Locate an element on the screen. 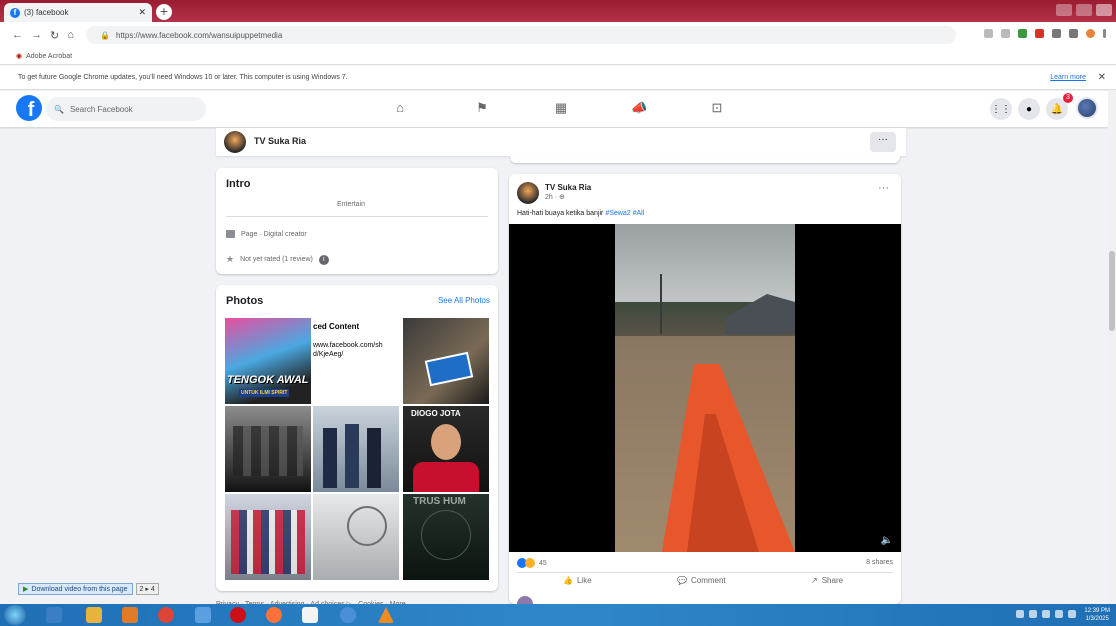 The height and width of the screenshot is (626, 1116). search-icon: 🔍 is located at coordinates (59, 109).